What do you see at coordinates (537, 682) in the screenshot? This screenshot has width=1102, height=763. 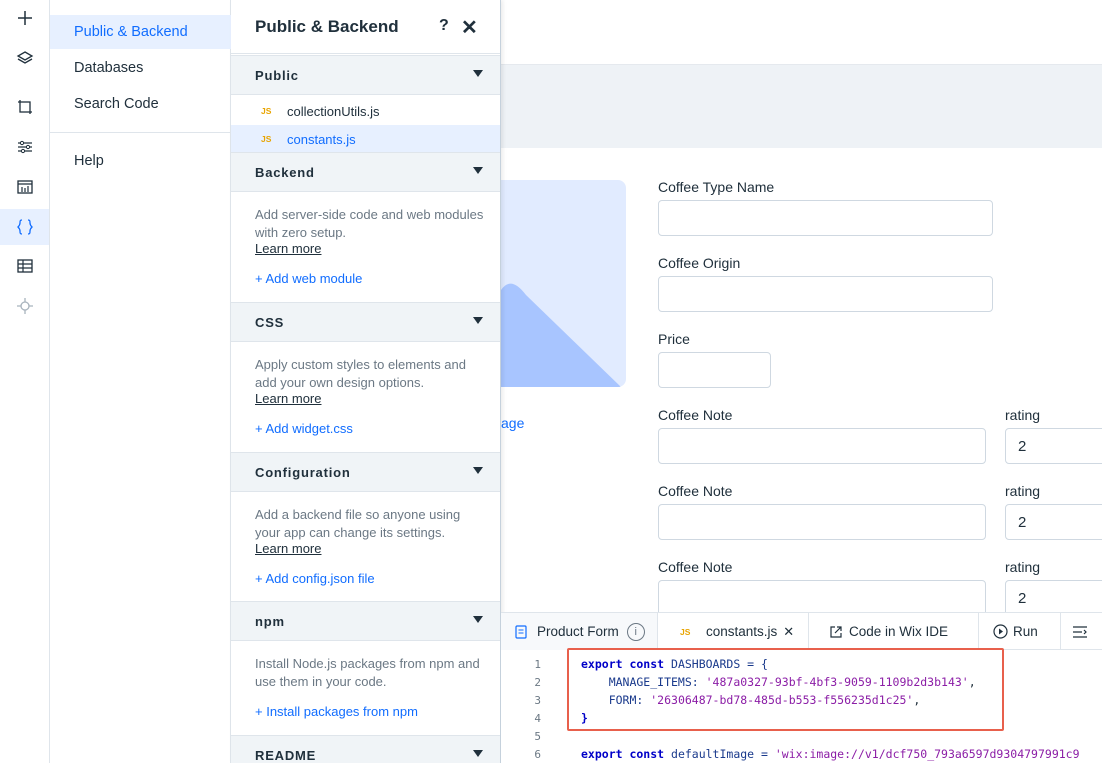 I see `line-number: 2` at bounding box center [537, 682].